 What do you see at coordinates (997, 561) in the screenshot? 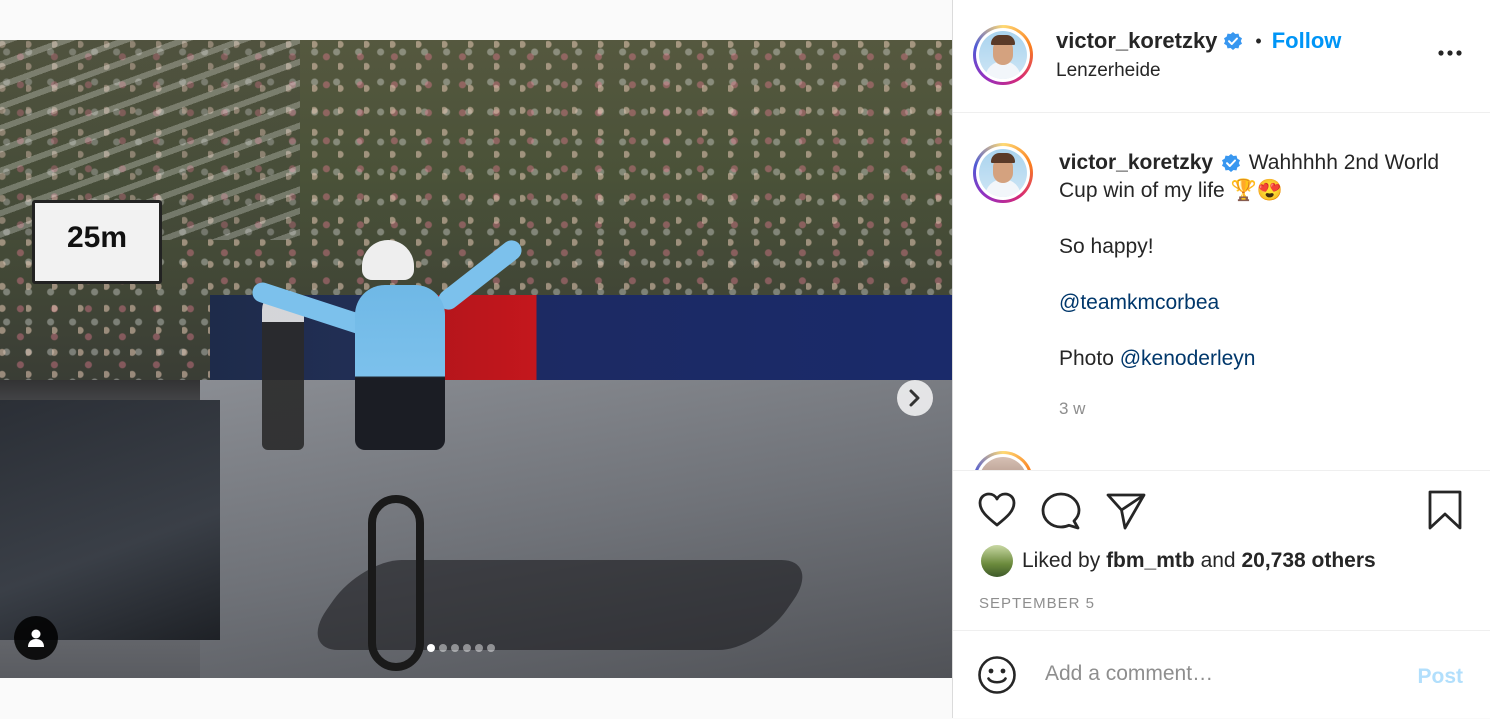
I see `liker-avatar` at bounding box center [997, 561].